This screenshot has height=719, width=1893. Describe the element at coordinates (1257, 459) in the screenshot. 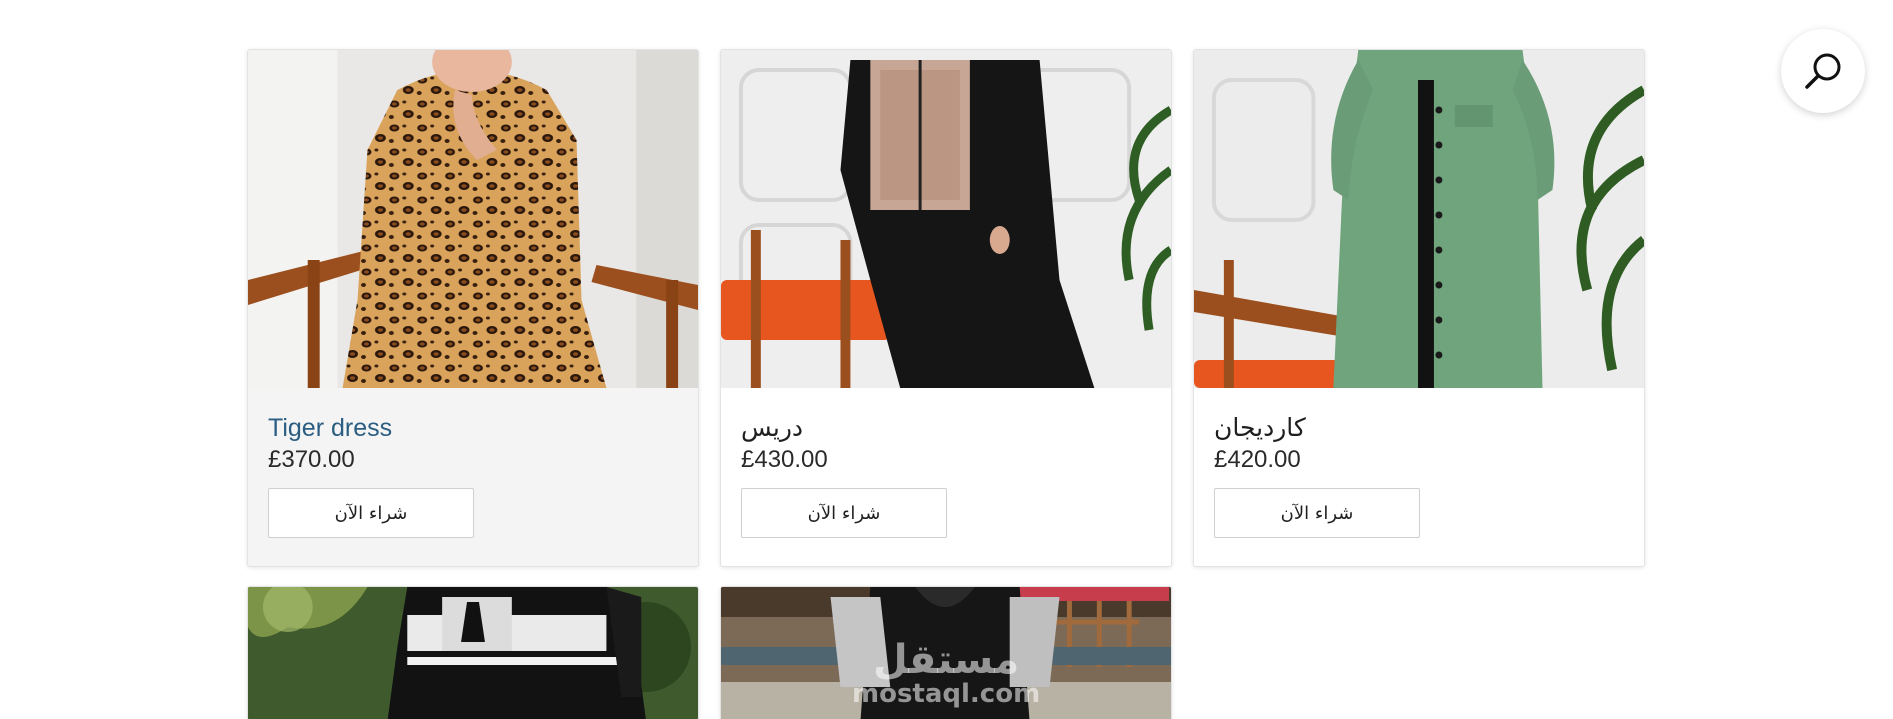

I see `product-price: £420.00` at that location.